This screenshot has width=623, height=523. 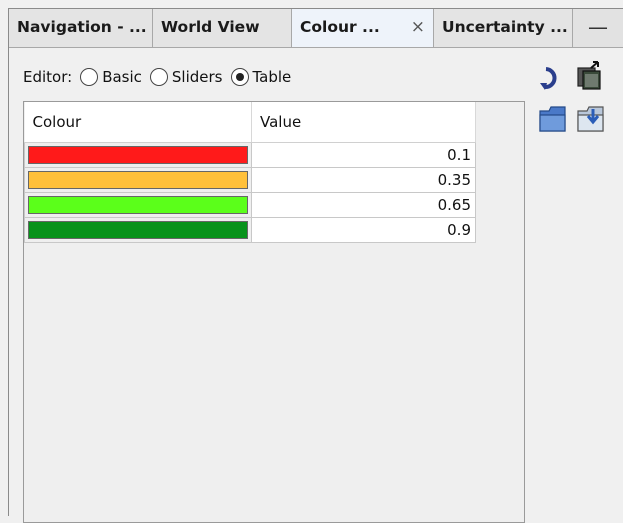 I want to click on value-cell: 0.65, so click(x=363, y=204).